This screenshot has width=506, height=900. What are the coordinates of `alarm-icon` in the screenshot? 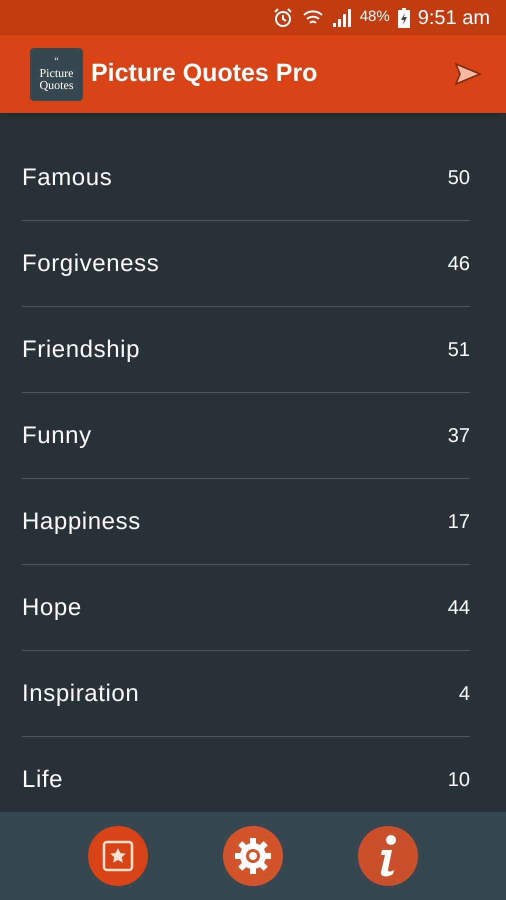 It's located at (283, 17).